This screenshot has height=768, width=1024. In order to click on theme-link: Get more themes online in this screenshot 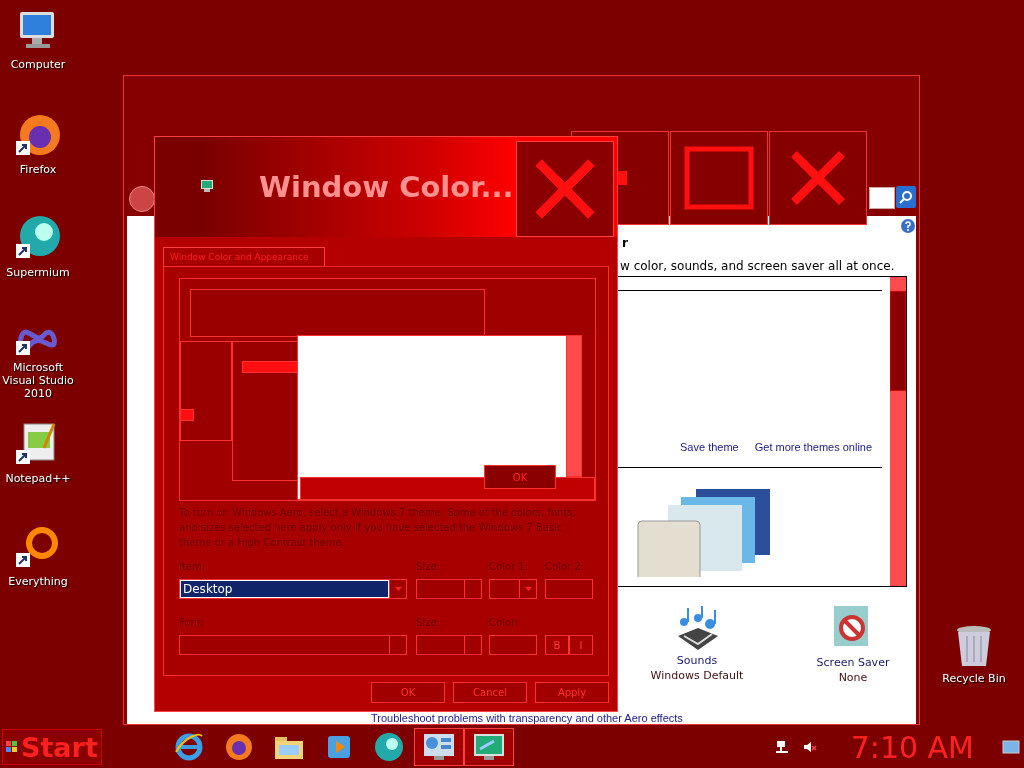, I will do `click(813, 447)`.